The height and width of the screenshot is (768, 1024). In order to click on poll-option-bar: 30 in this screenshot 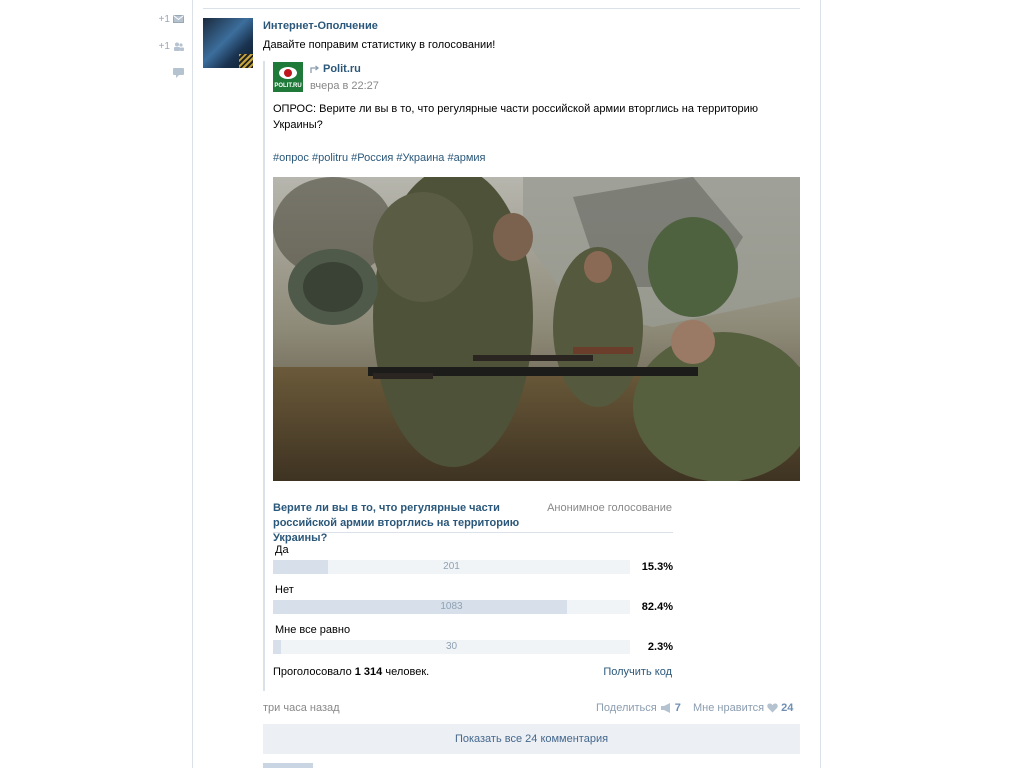, I will do `click(451, 647)`.